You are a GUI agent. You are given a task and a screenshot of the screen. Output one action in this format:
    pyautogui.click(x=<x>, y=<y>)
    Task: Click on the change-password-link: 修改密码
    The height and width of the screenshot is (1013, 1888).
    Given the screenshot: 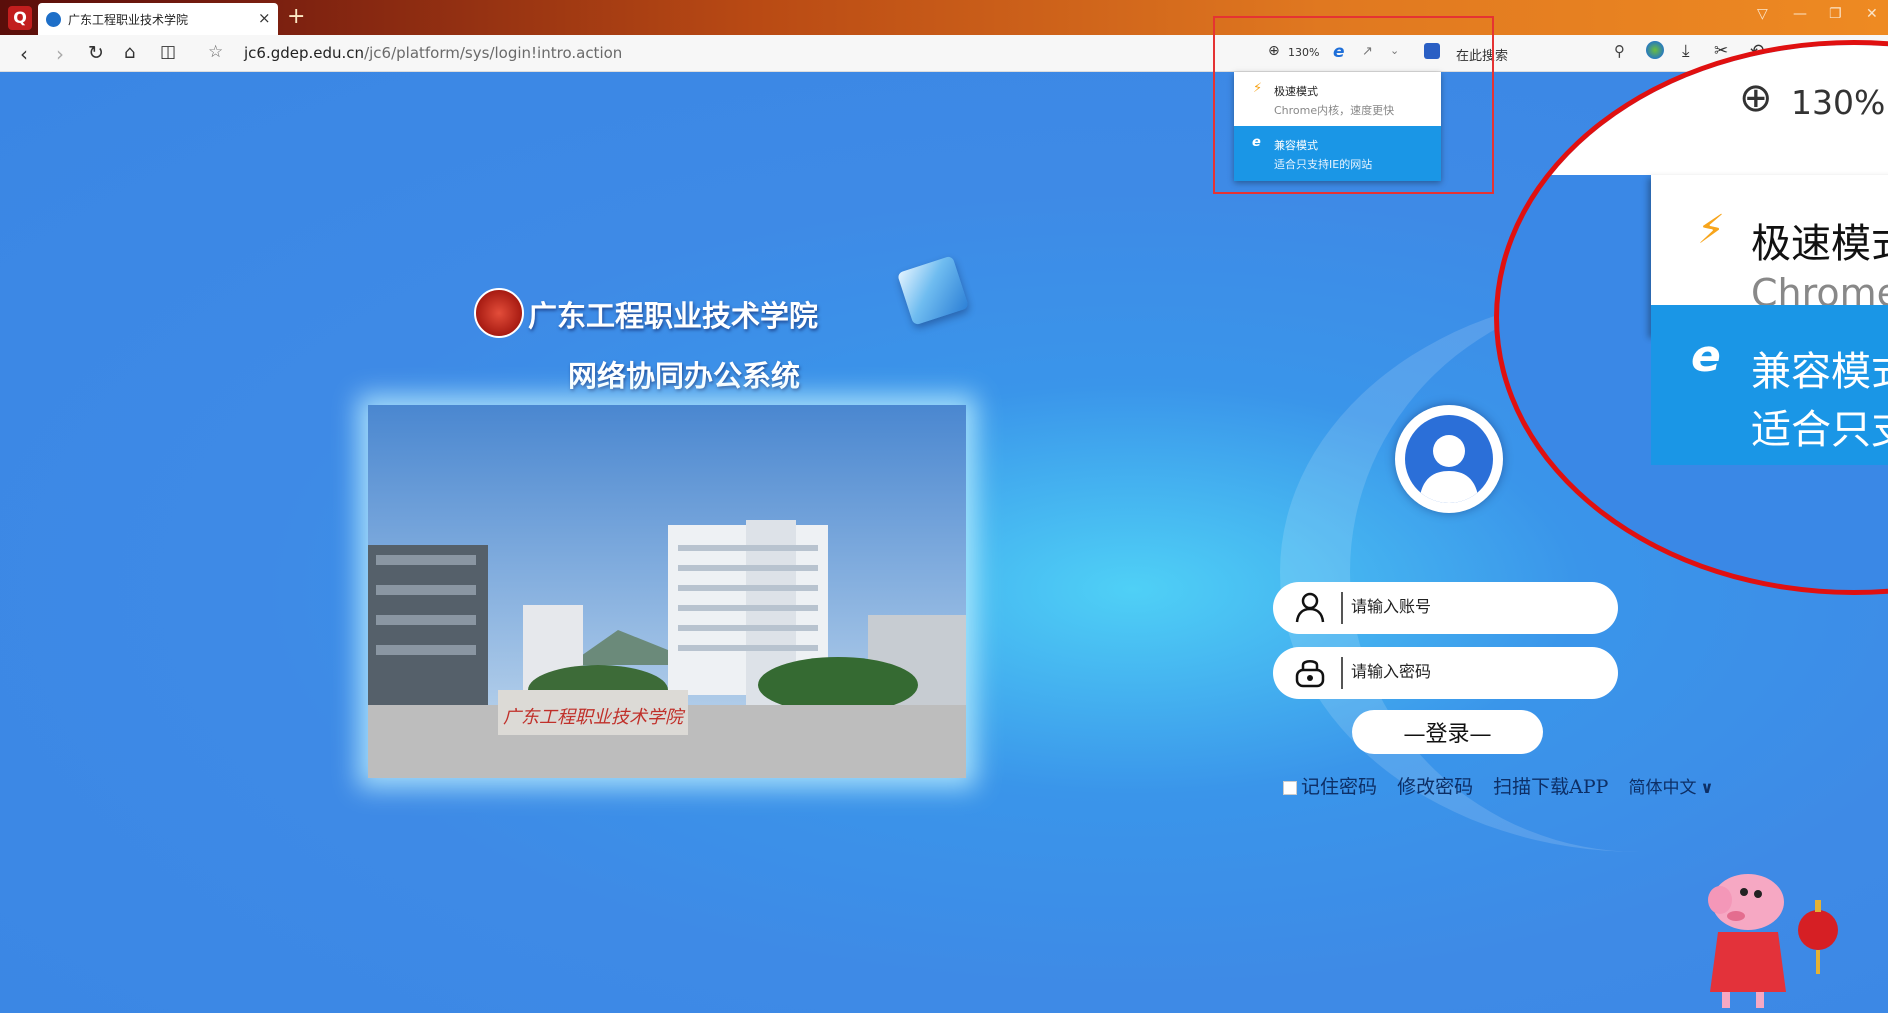 What is the action you would take?
    pyautogui.click(x=1435, y=787)
    